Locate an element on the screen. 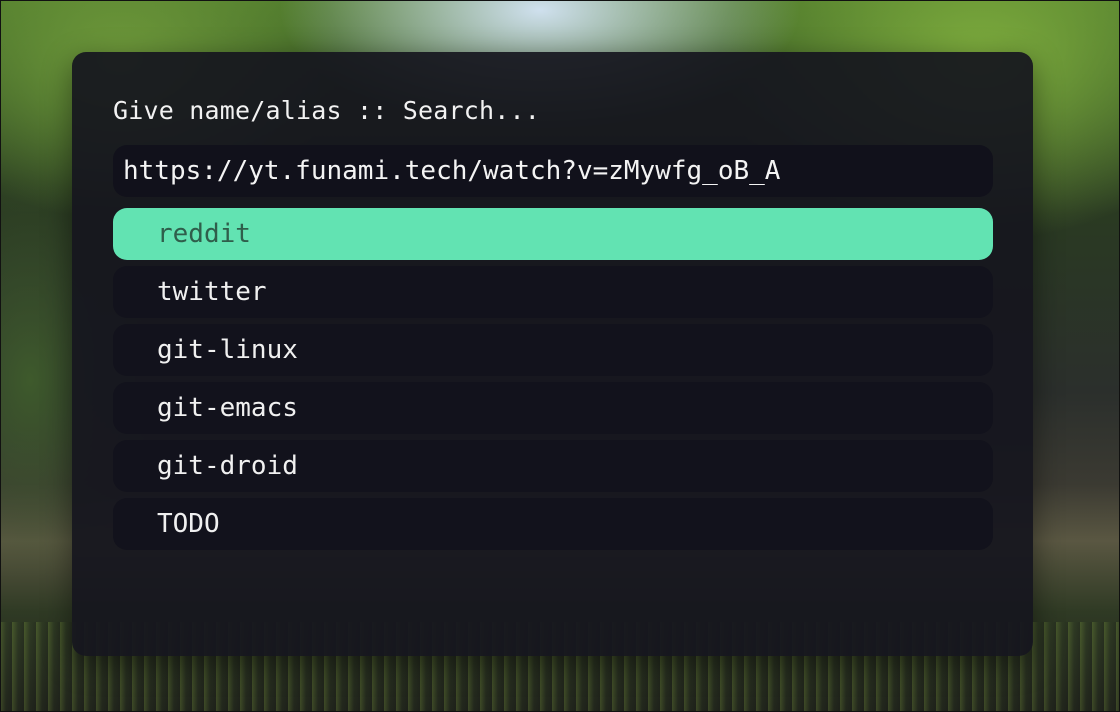  list-item-git-droid: git-droid is located at coordinates (553, 466).